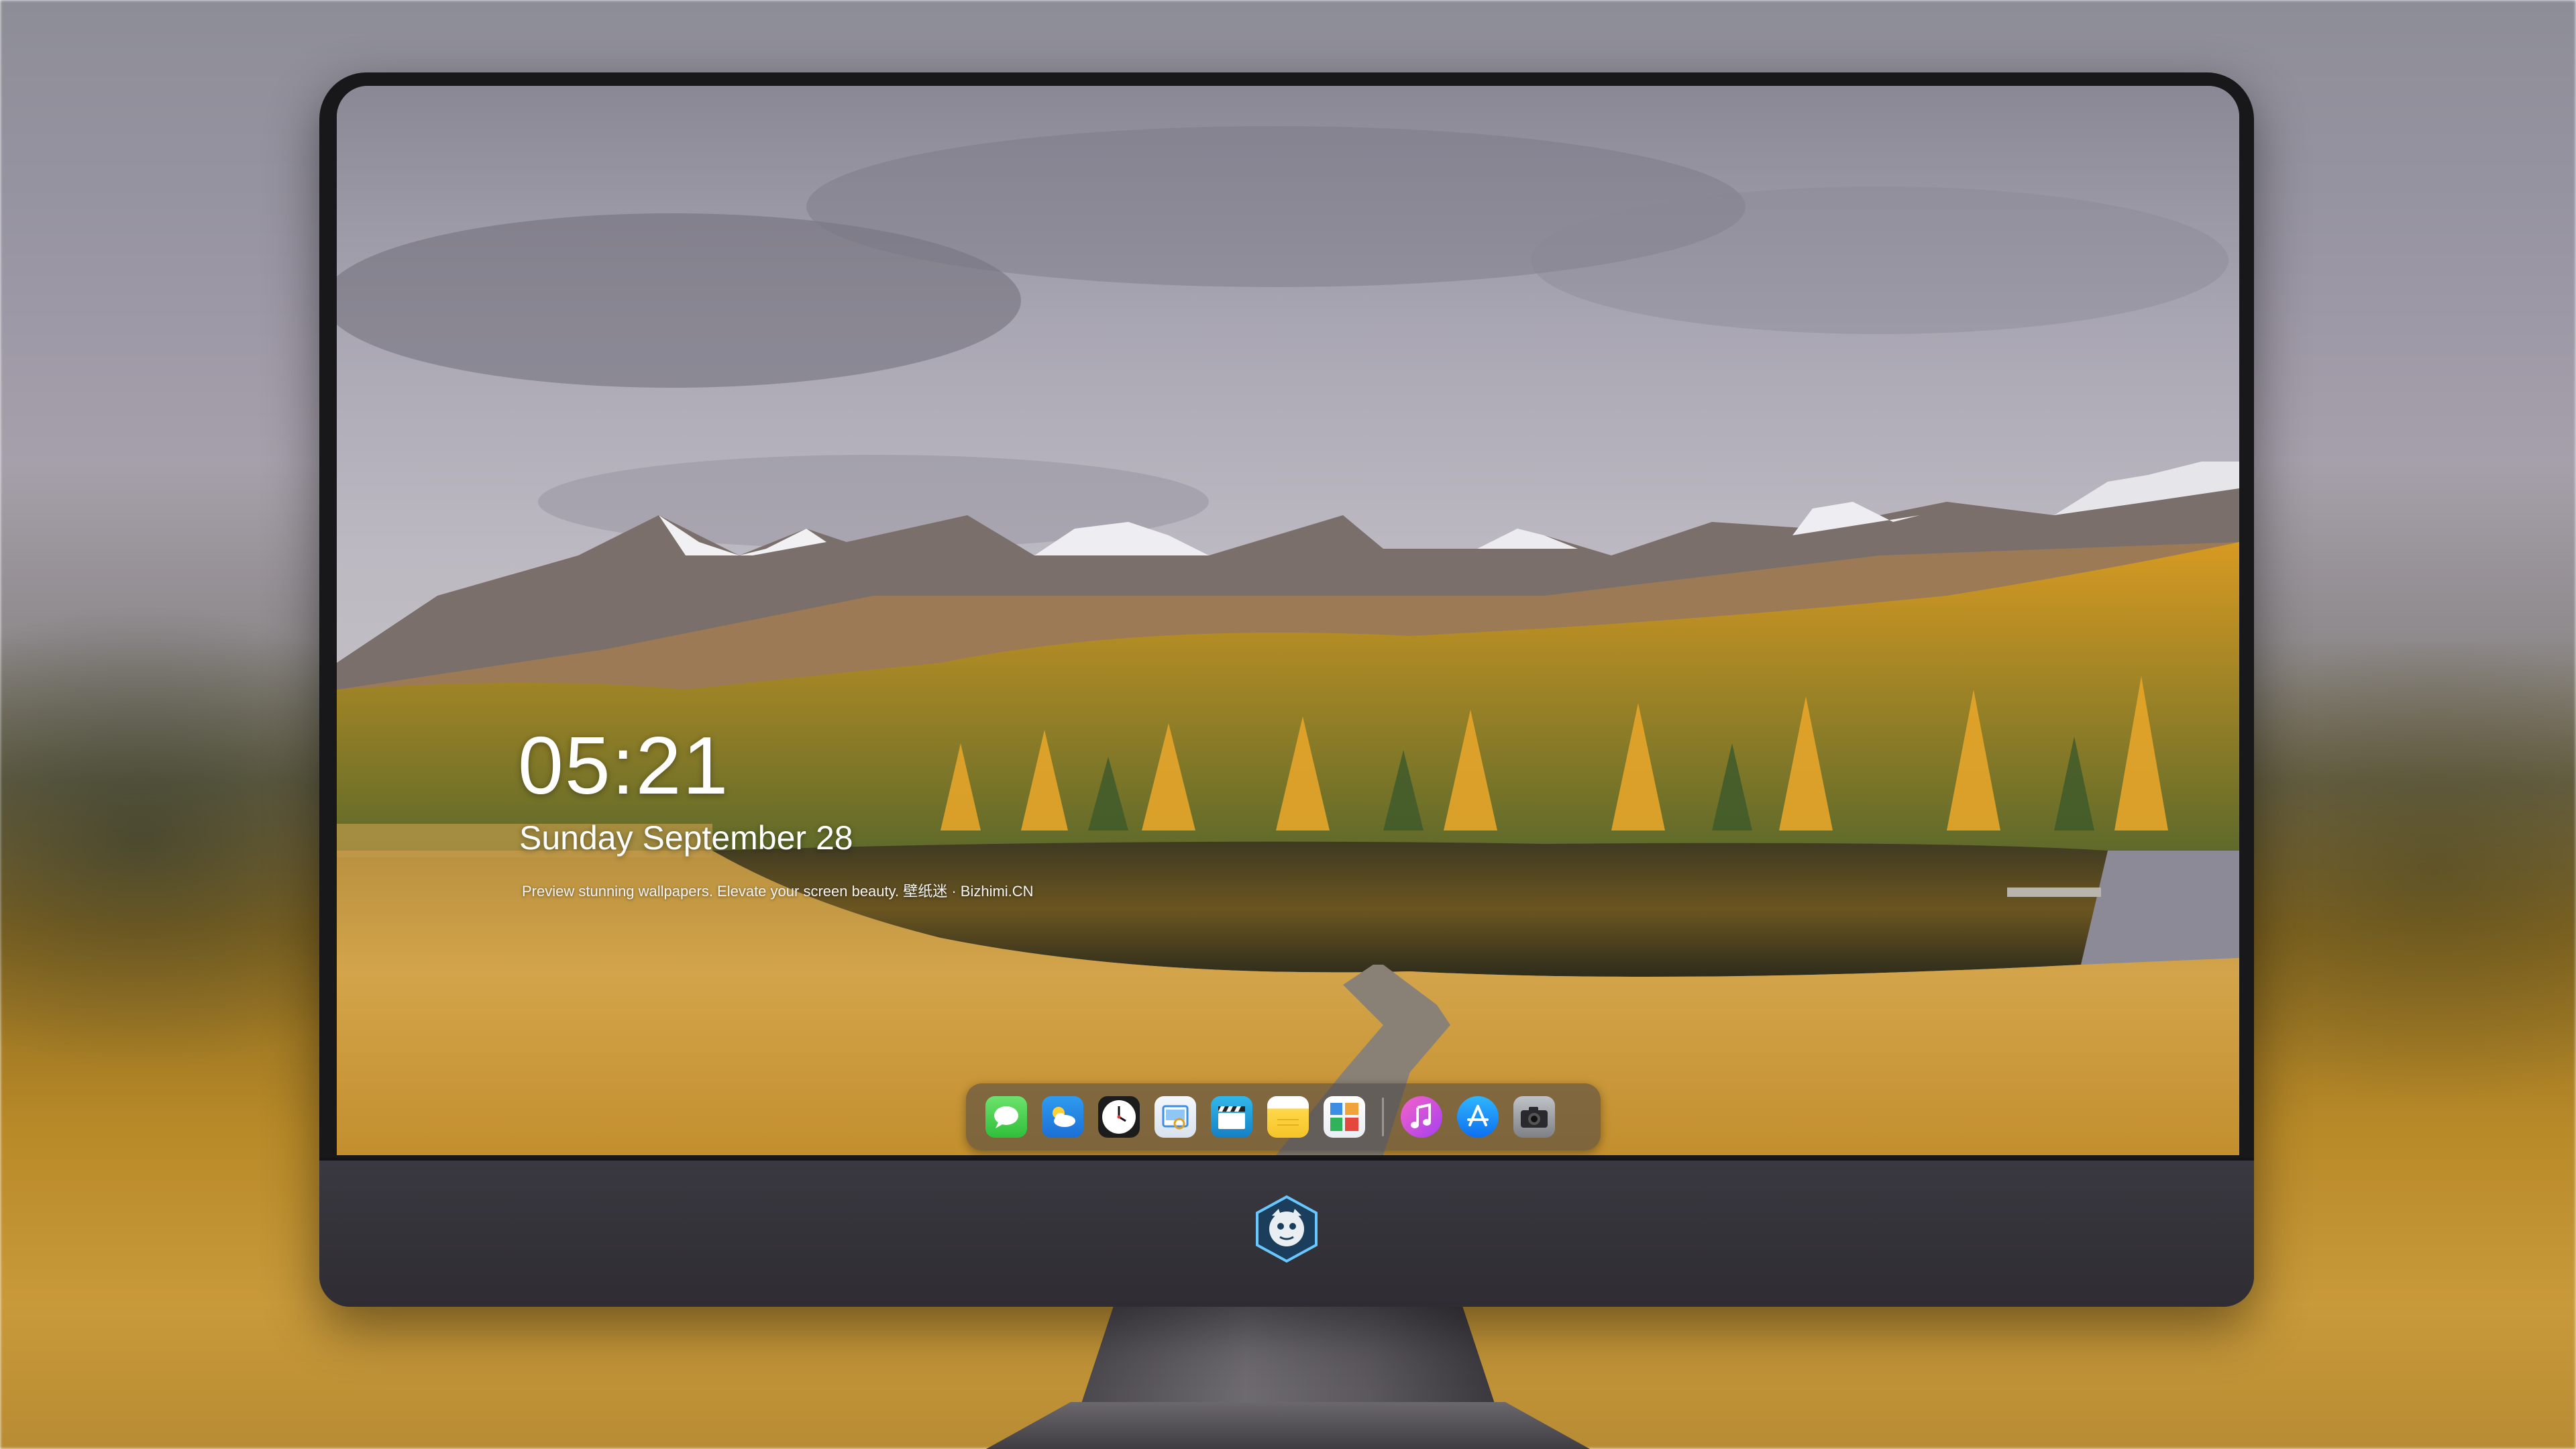 The height and width of the screenshot is (1449, 2576). I want to click on dock-app-messages, so click(1006, 1117).